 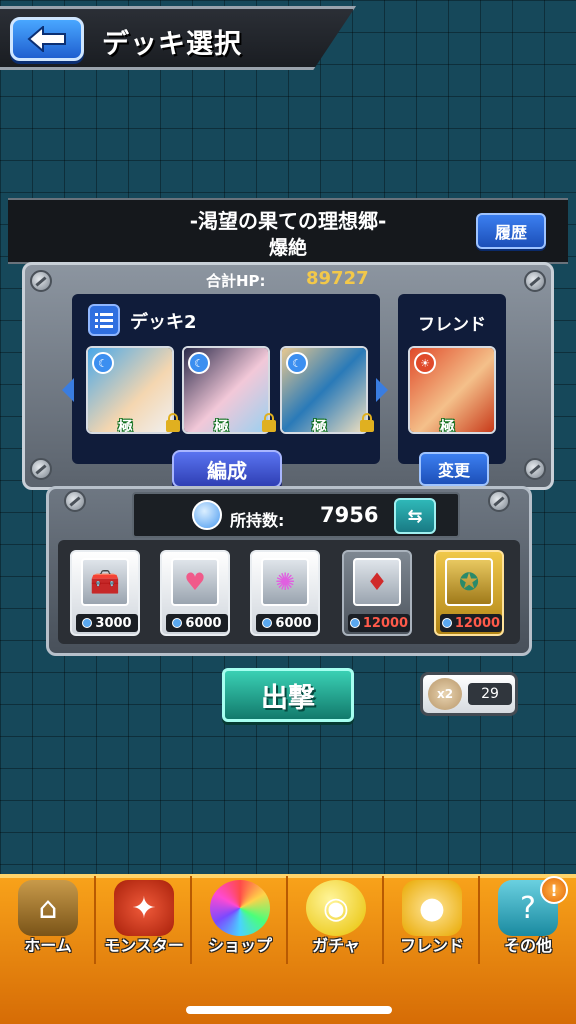 I want to click on item-slot-4: ♦ 12000, so click(x=377, y=593).